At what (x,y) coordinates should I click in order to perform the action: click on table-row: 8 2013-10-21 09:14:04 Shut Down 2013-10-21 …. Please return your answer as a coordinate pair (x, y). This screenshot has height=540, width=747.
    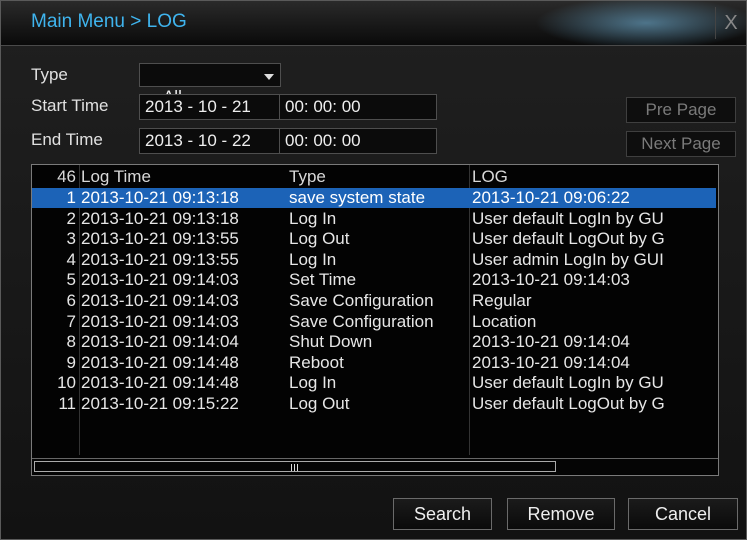
    Looking at the image, I should click on (374, 342).